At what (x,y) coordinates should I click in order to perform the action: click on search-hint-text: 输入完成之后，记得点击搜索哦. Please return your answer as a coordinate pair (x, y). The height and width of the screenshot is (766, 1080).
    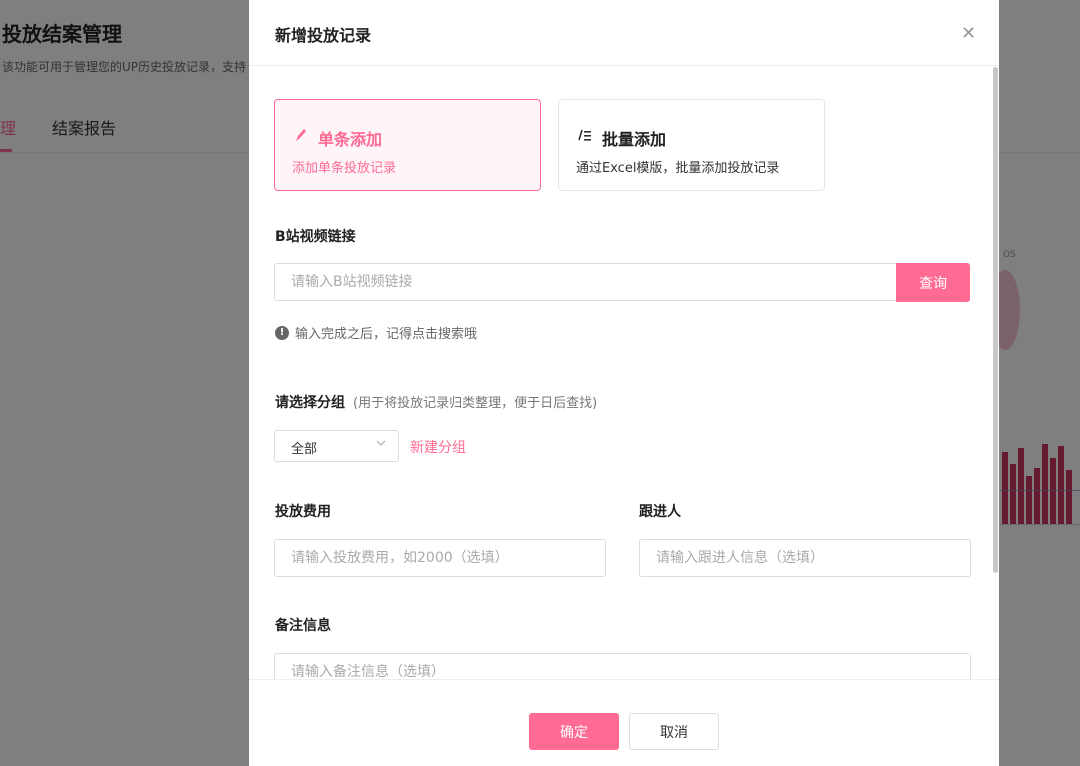
    Looking at the image, I should click on (386, 334).